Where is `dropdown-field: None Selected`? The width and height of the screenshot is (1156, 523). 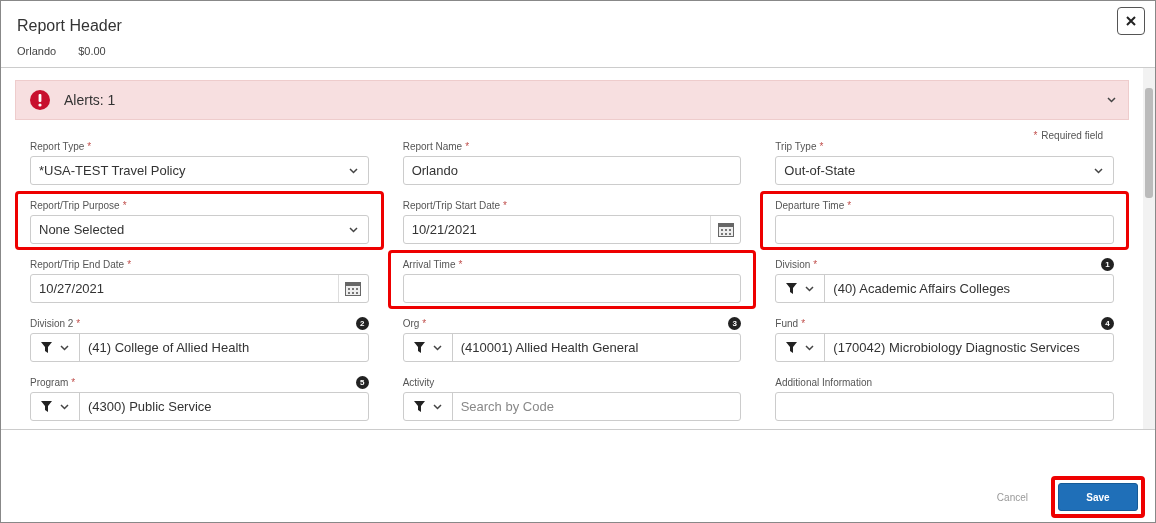 dropdown-field: None Selected is located at coordinates (199, 229).